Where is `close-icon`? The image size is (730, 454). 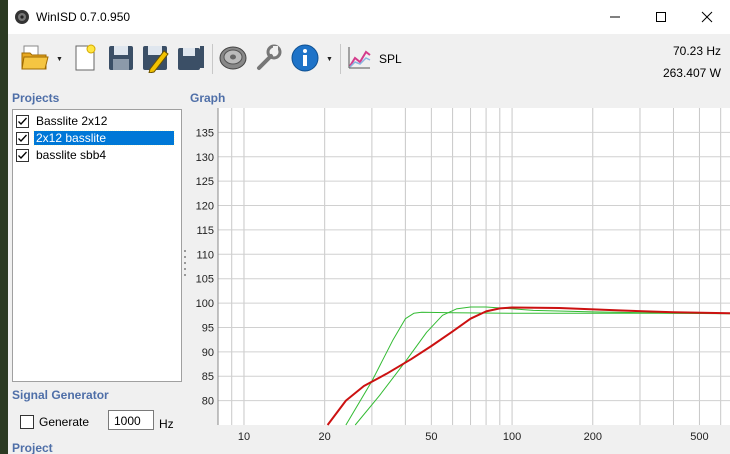 close-icon is located at coordinates (707, 17).